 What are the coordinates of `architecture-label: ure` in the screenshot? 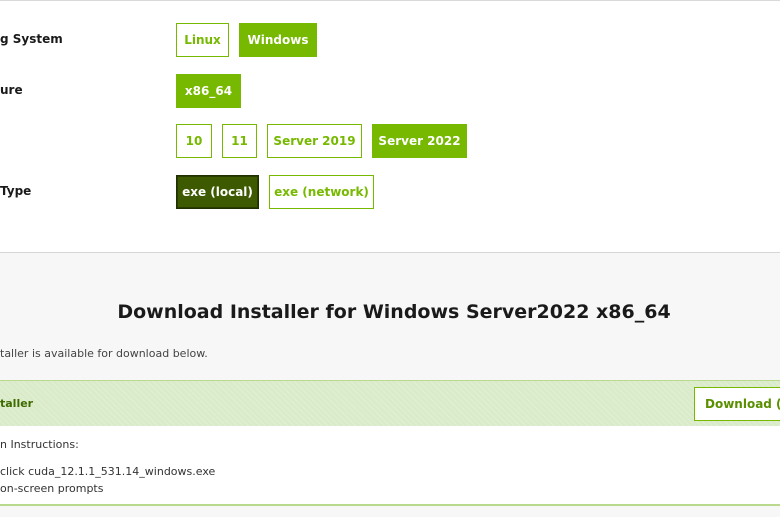 It's located at (11, 90).